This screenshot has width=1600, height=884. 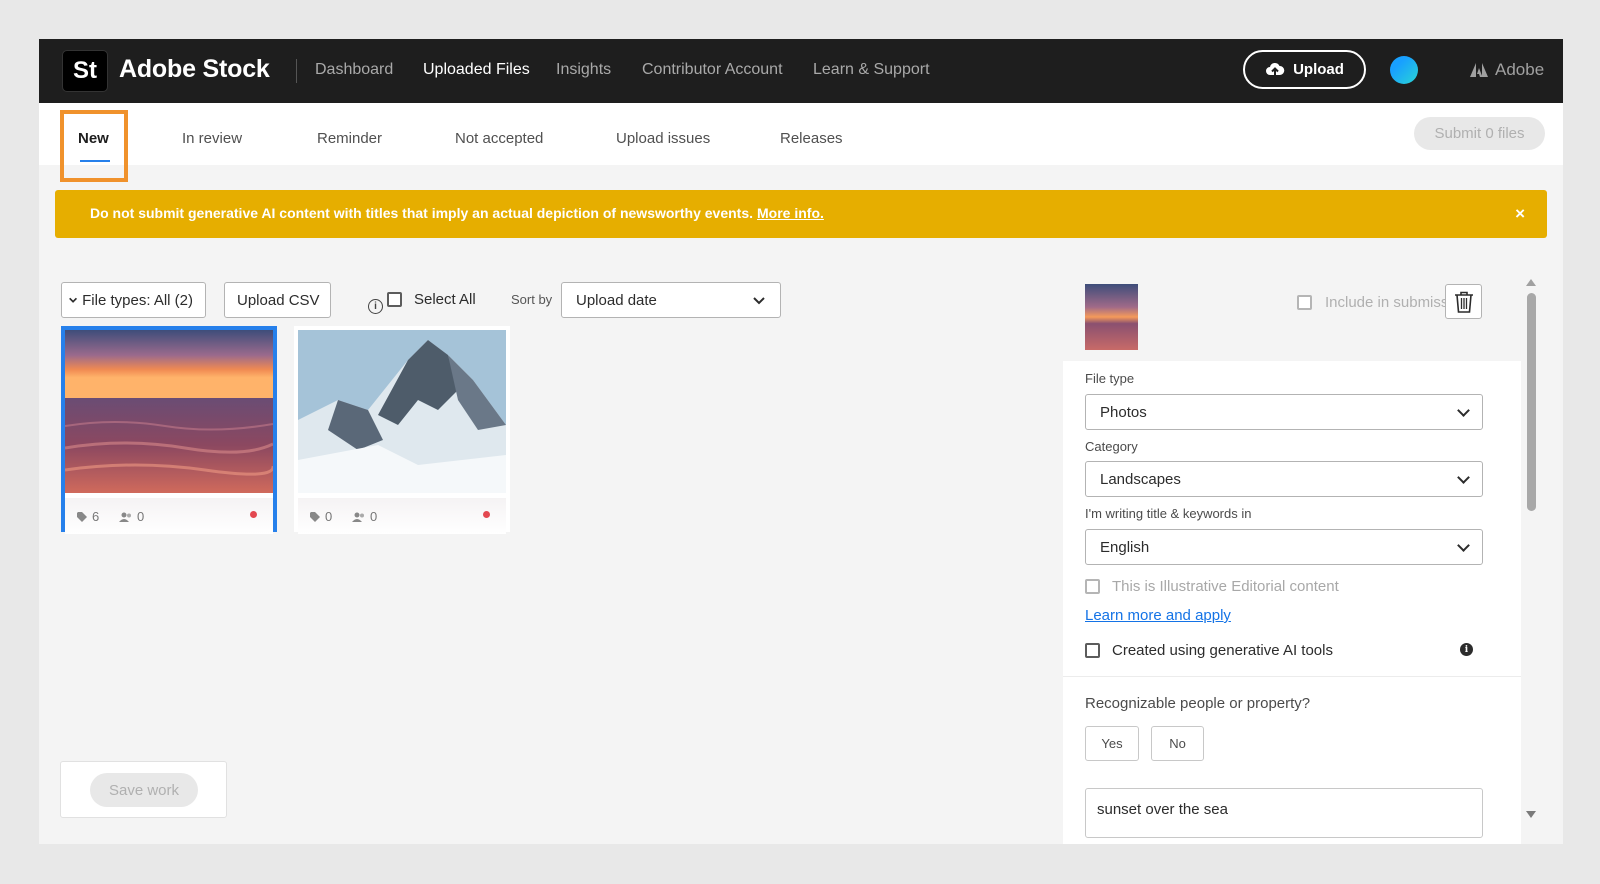 What do you see at coordinates (1140, 479) in the screenshot?
I see `category-value: Landscapes` at bounding box center [1140, 479].